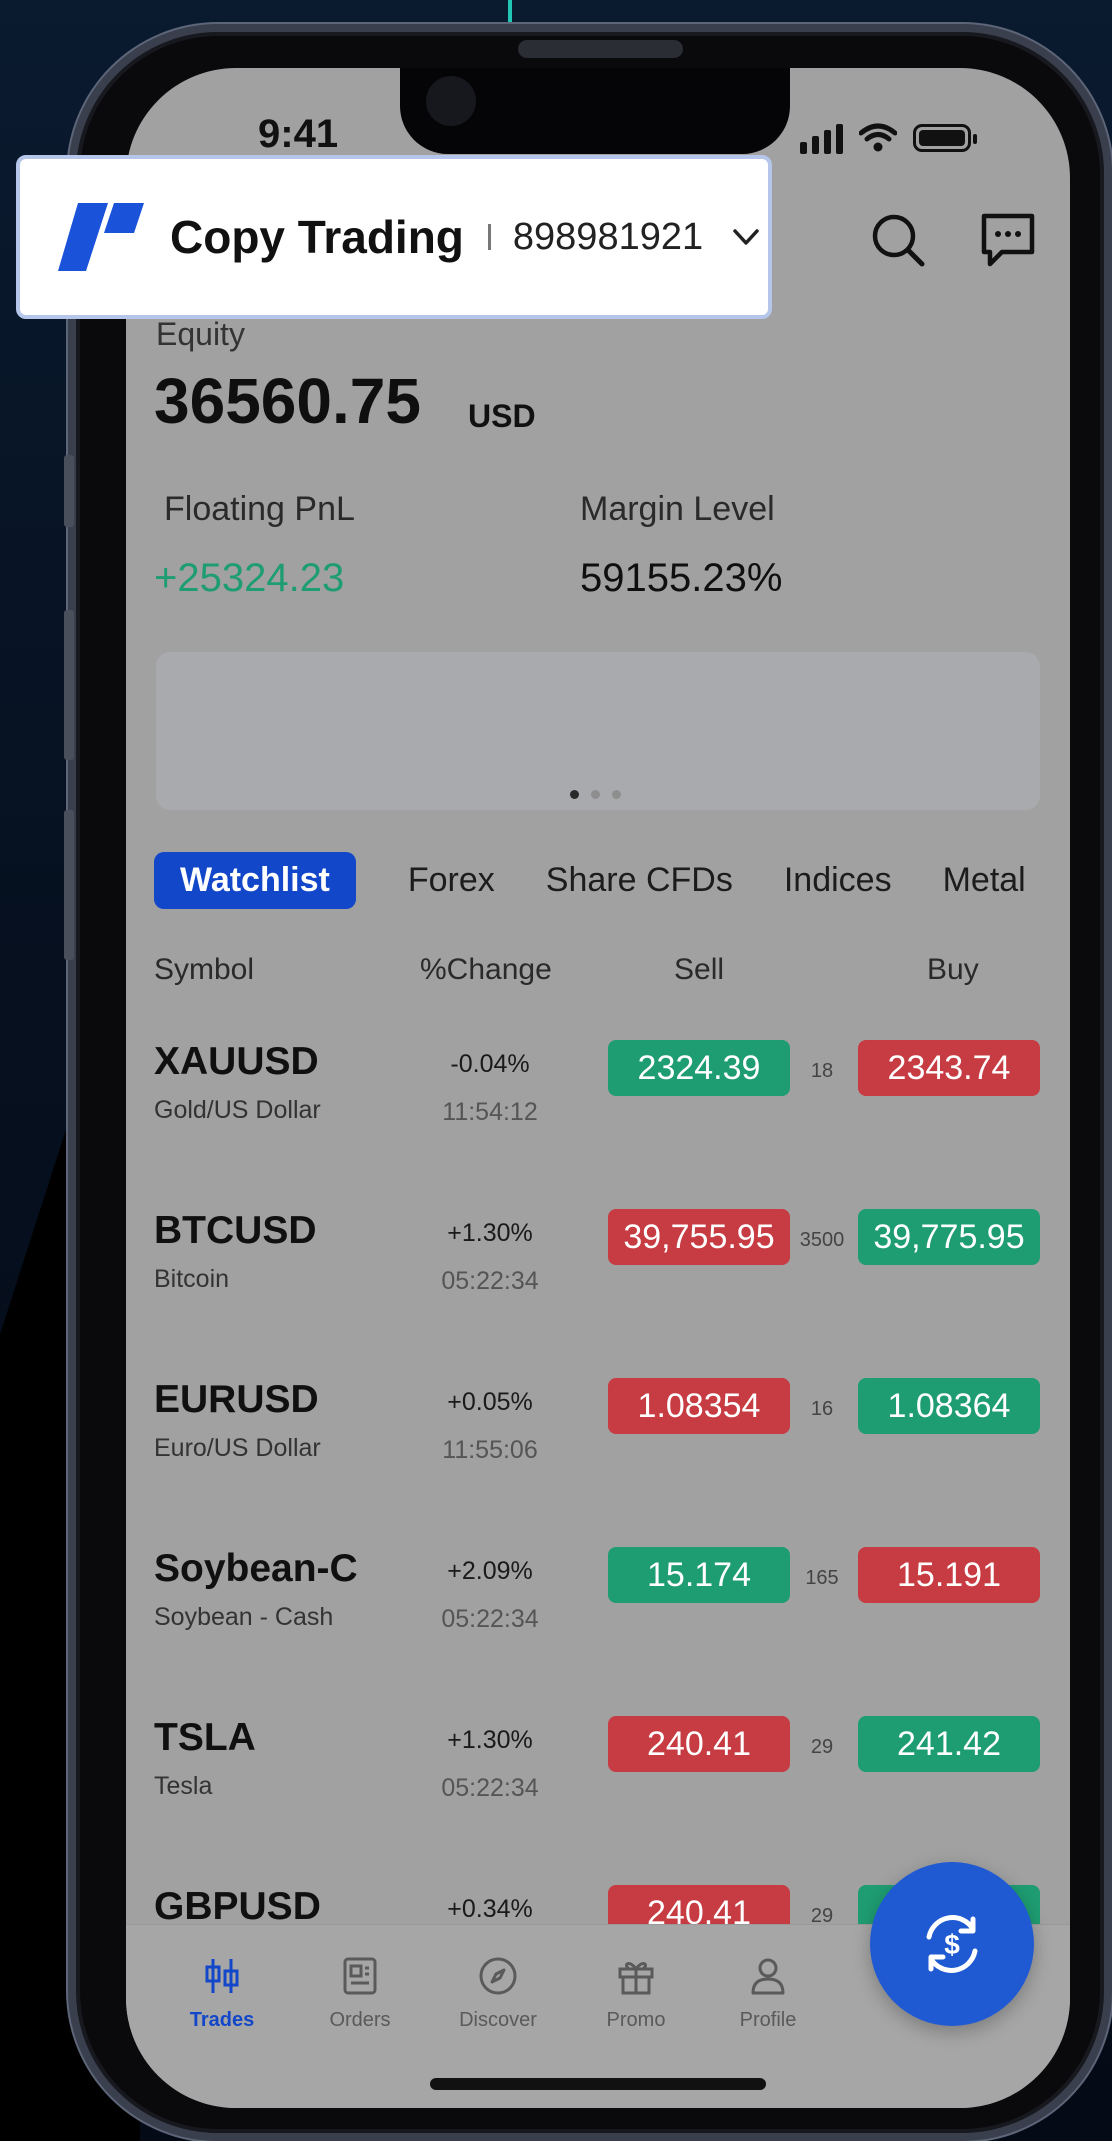 This screenshot has width=1112, height=2141. Describe the element at coordinates (222, 2020) in the screenshot. I see `nav-label: Trades` at that location.